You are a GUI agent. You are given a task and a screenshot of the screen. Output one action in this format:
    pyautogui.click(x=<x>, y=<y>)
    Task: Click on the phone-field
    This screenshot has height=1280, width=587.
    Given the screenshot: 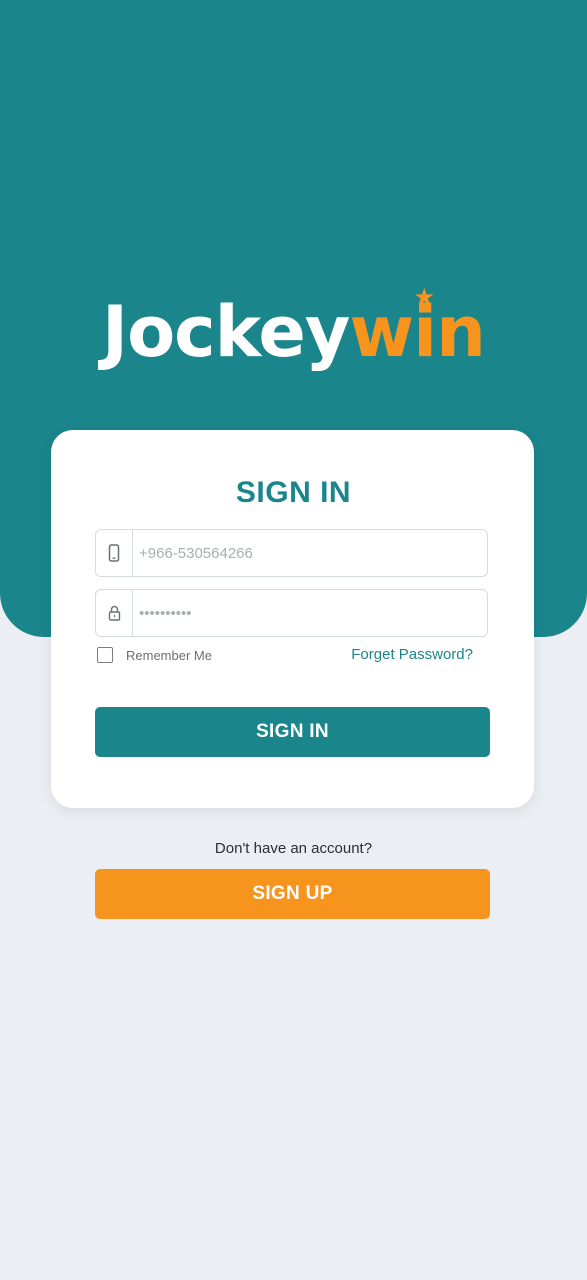 What is the action you would take?
    pyautogui.click(x=291, y=553)
    